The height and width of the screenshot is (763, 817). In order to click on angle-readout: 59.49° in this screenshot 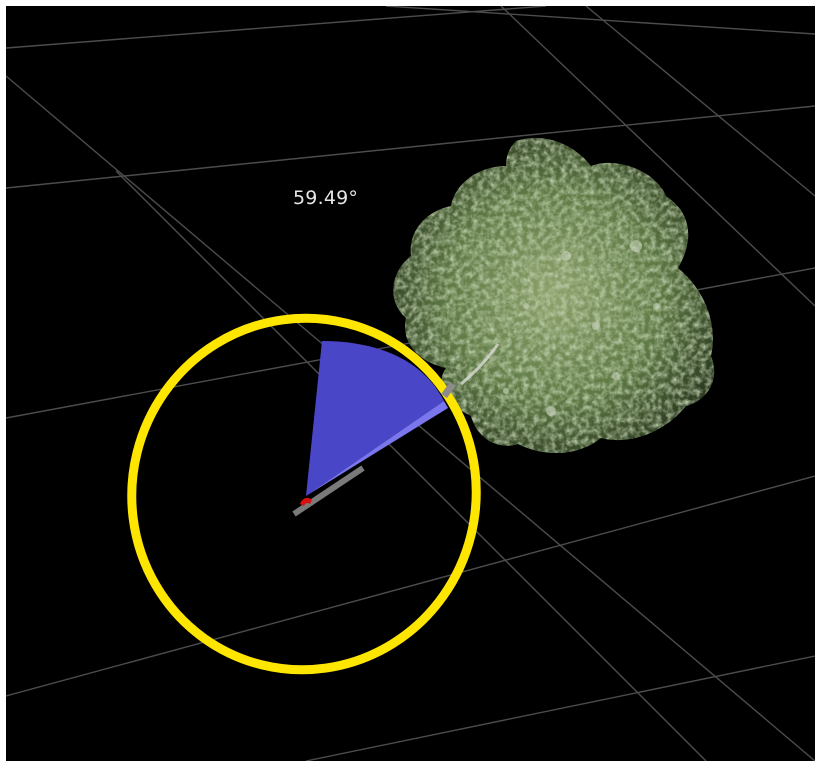, I will do `click(326, 198)`.